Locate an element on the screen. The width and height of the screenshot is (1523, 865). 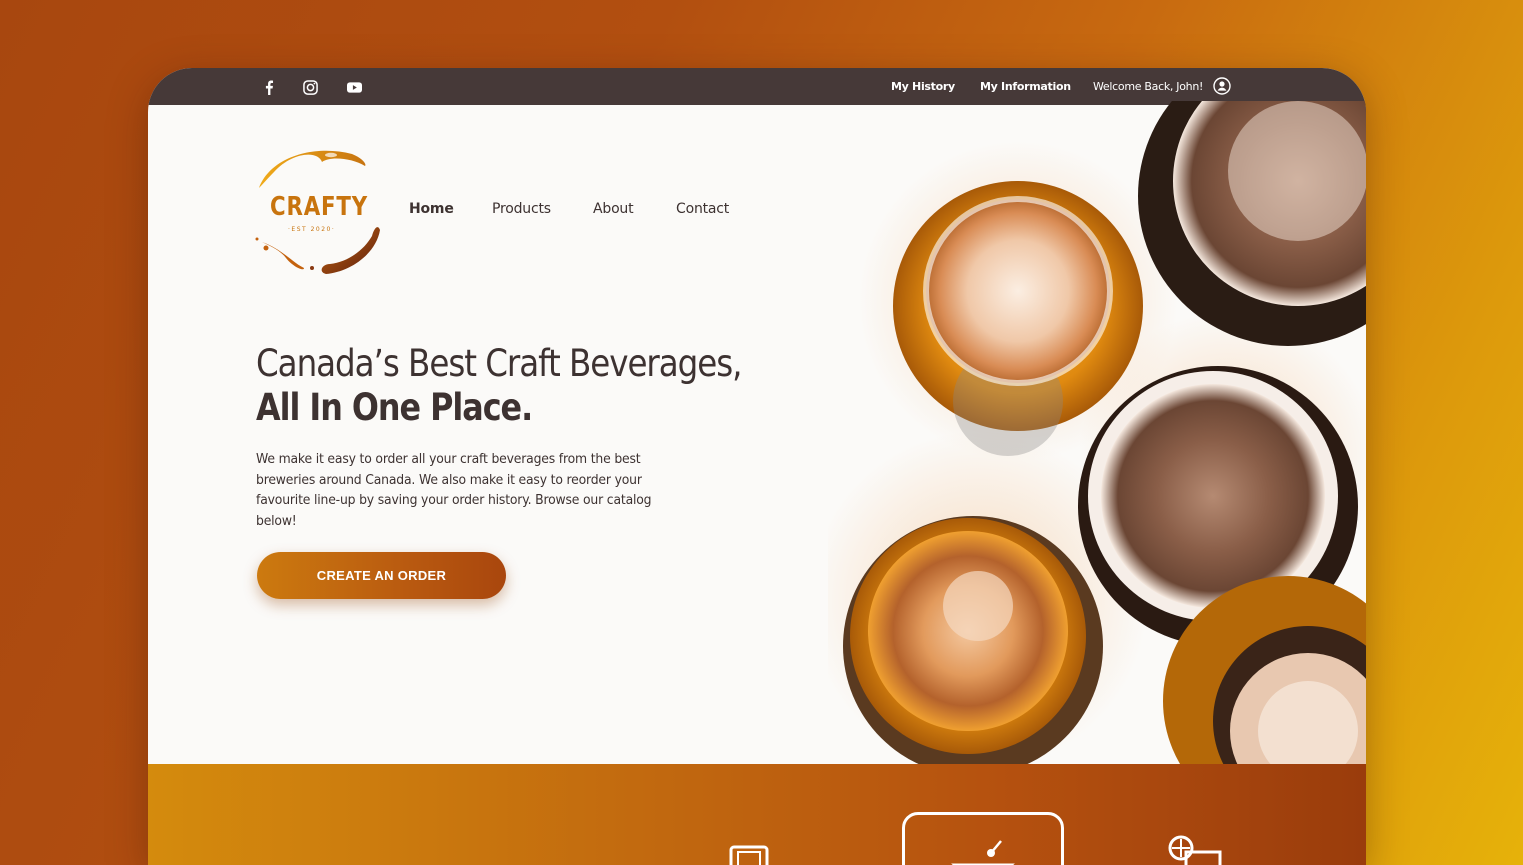
nav-home: Home is located at coordinates (431, 209).